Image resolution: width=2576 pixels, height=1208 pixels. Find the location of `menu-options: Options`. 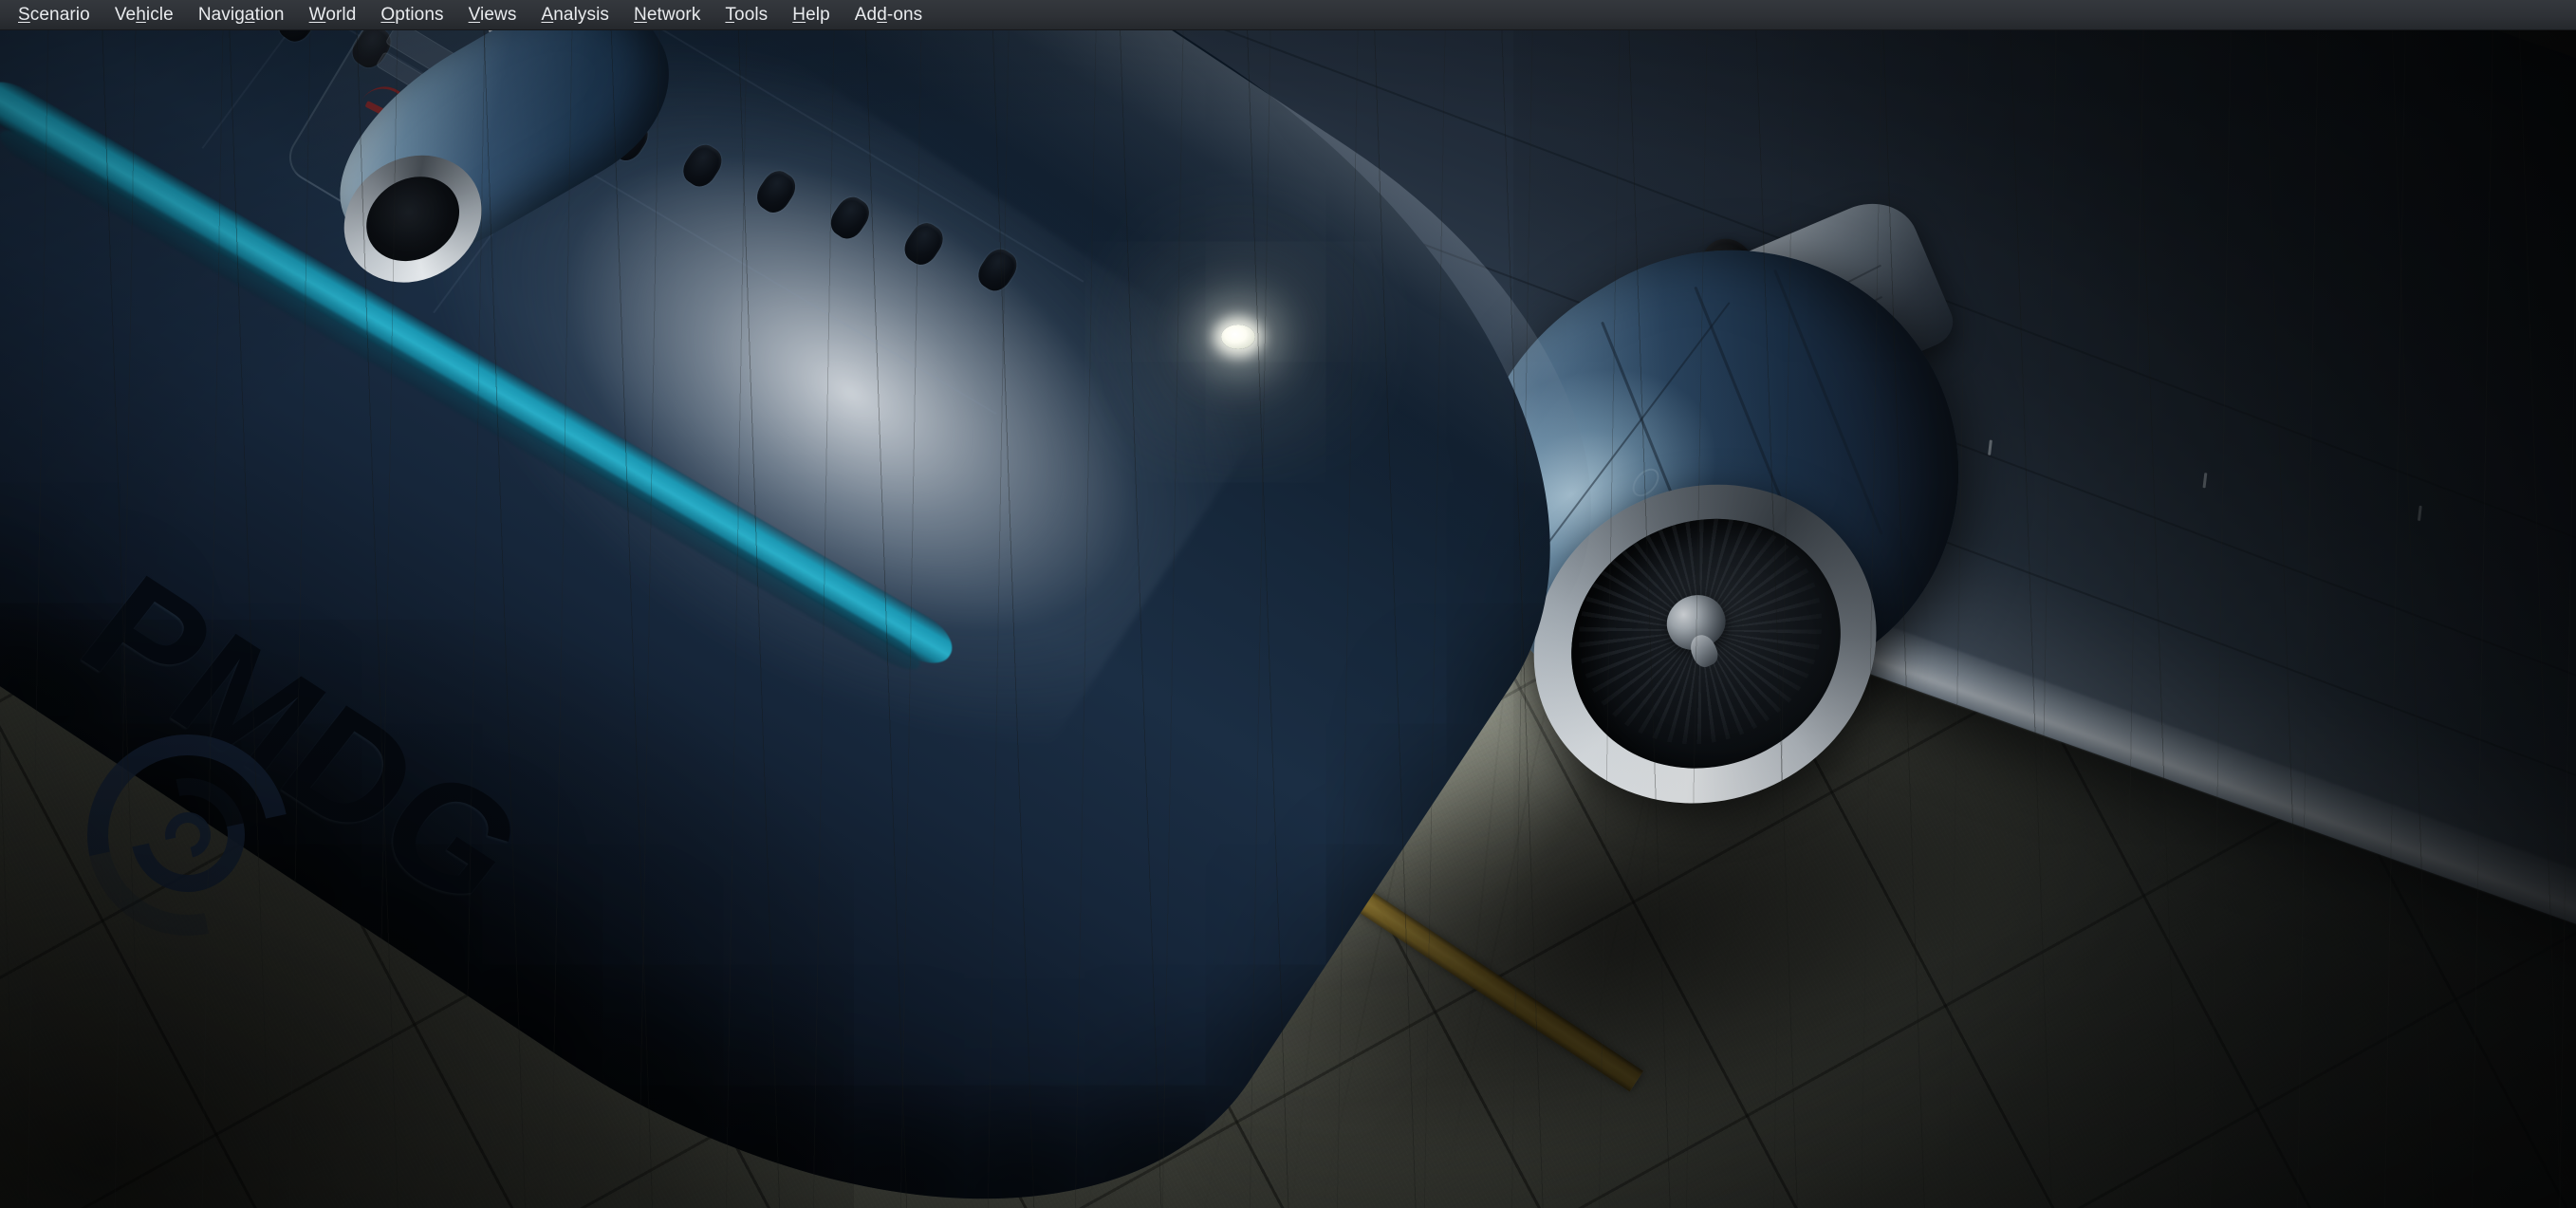

menu-options: Options is located at coordinates (411, 15).